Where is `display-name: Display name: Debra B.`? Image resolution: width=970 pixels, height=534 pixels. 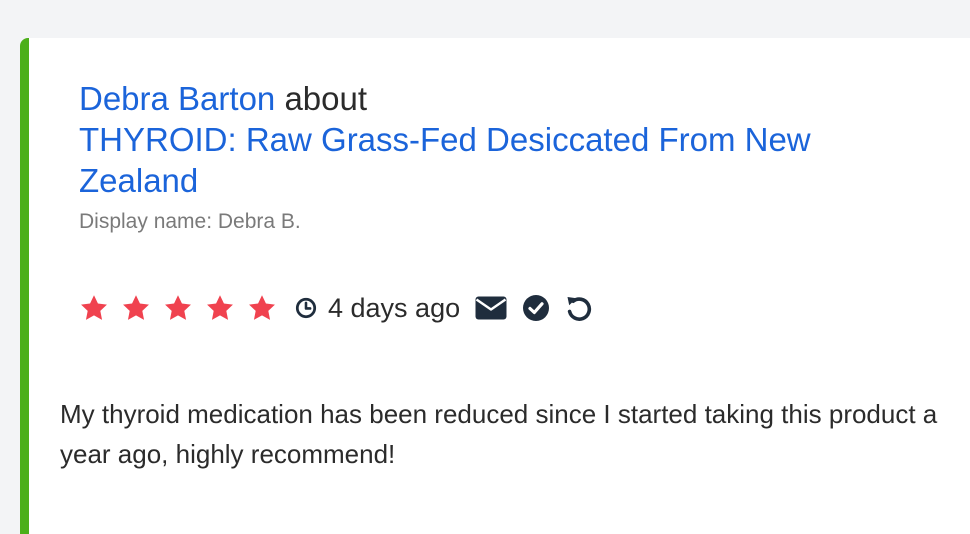
display-name: Display name: Debra B. is located at coordinates (190, 221).